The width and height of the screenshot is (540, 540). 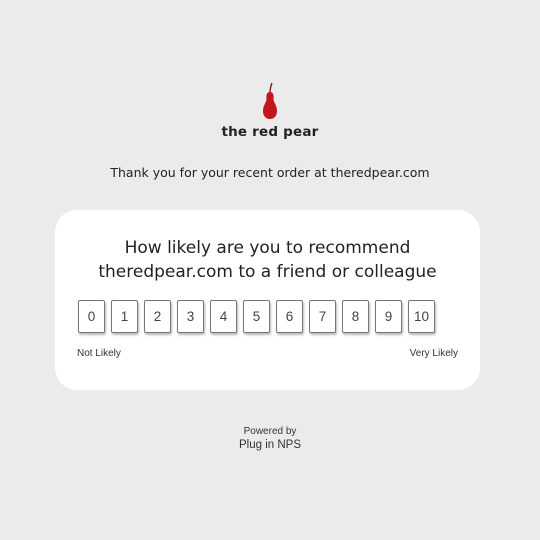 What do you see at coordinates (223, 316) in the screenshot?
I see `score-button-4: 4` at bounding box center [223, 316].